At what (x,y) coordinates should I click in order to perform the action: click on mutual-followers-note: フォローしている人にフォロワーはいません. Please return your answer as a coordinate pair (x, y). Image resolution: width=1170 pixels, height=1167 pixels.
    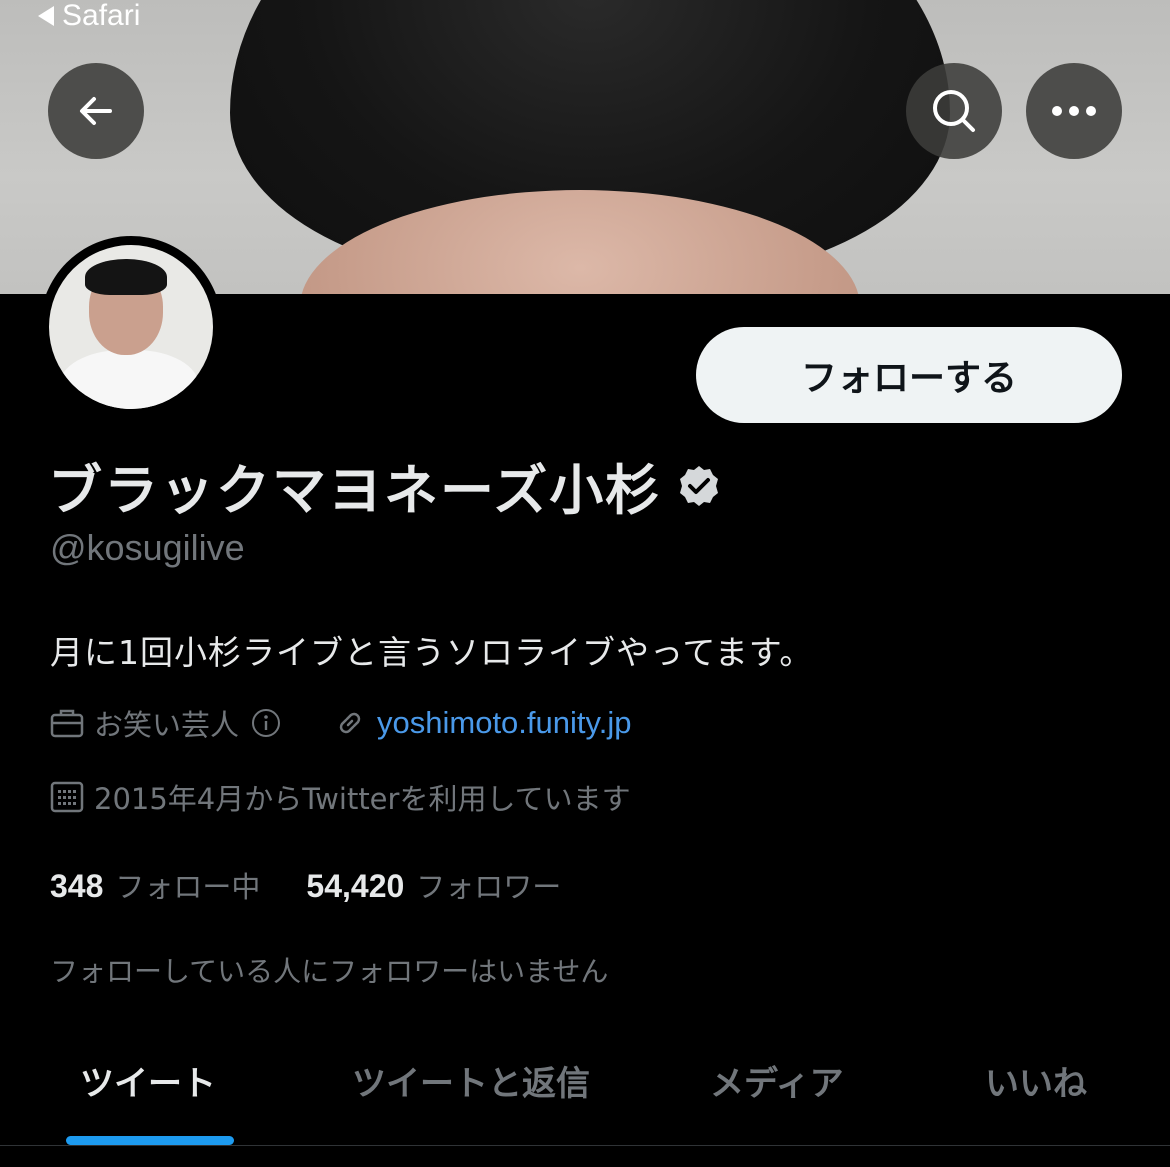
    Looking at the image, I should click on (329, 971).